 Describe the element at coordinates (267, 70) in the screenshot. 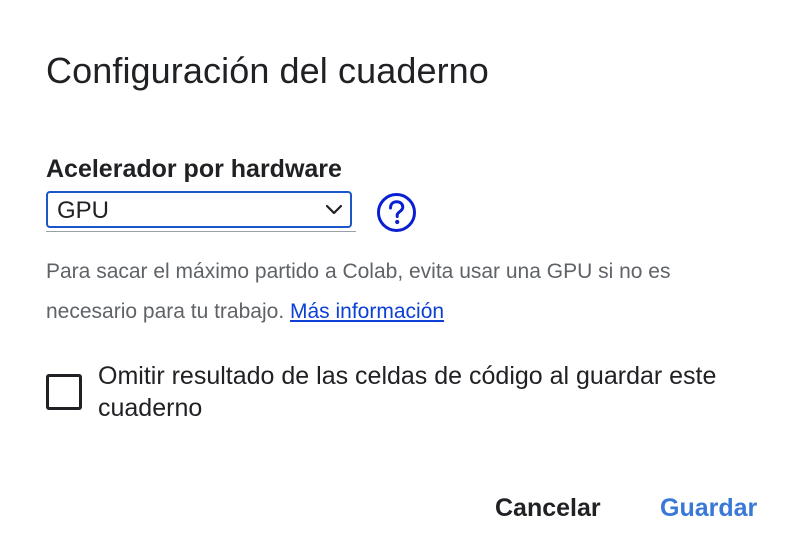

I see `dialog-title: Configuración del cuaderno` at that location.